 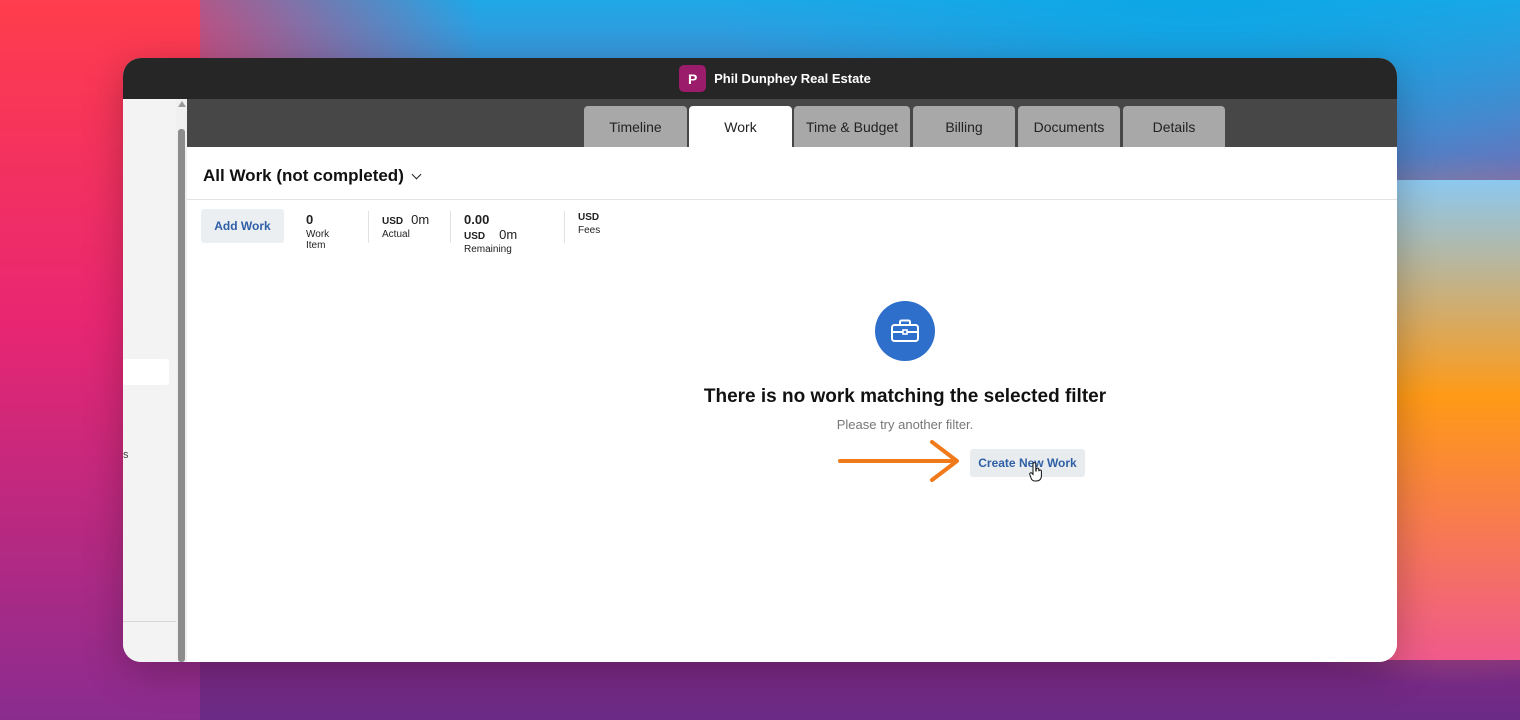 I want to click on tab-documents: Documents, so click(x=1069, y=126).